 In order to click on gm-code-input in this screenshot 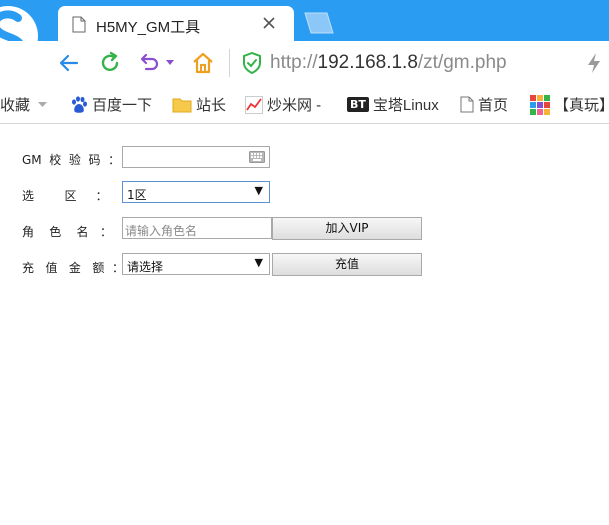, I will do `click(196, 157)`.